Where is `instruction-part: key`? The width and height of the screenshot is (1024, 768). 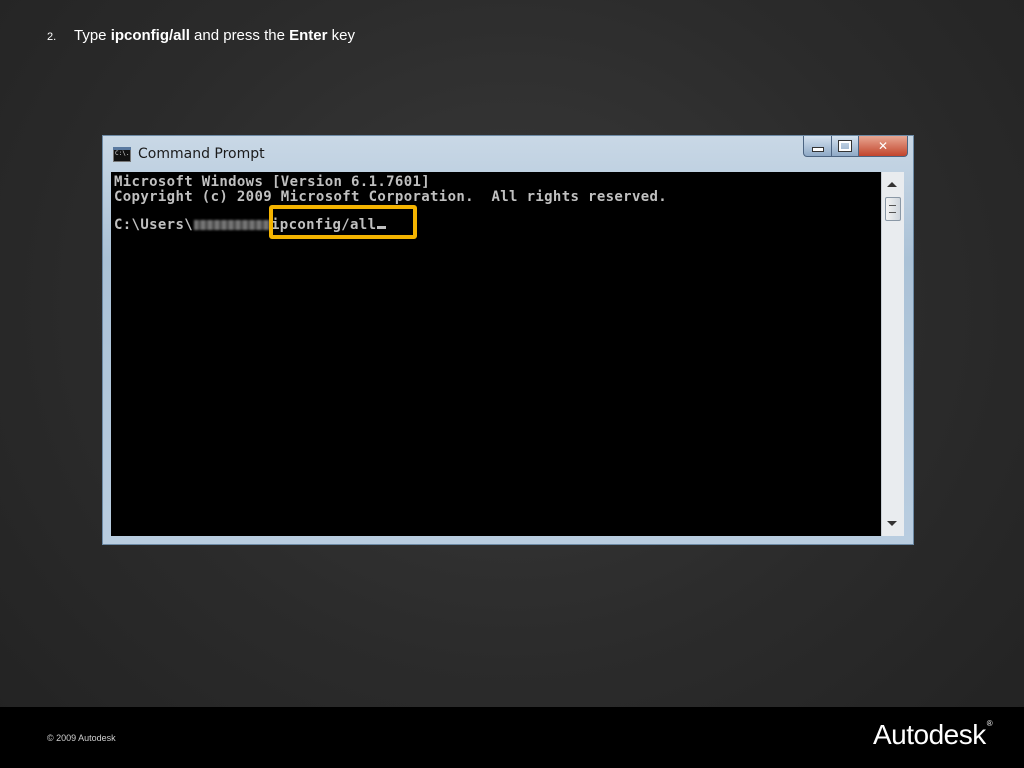 instruction-part: key is located at coordinates (341, 35).